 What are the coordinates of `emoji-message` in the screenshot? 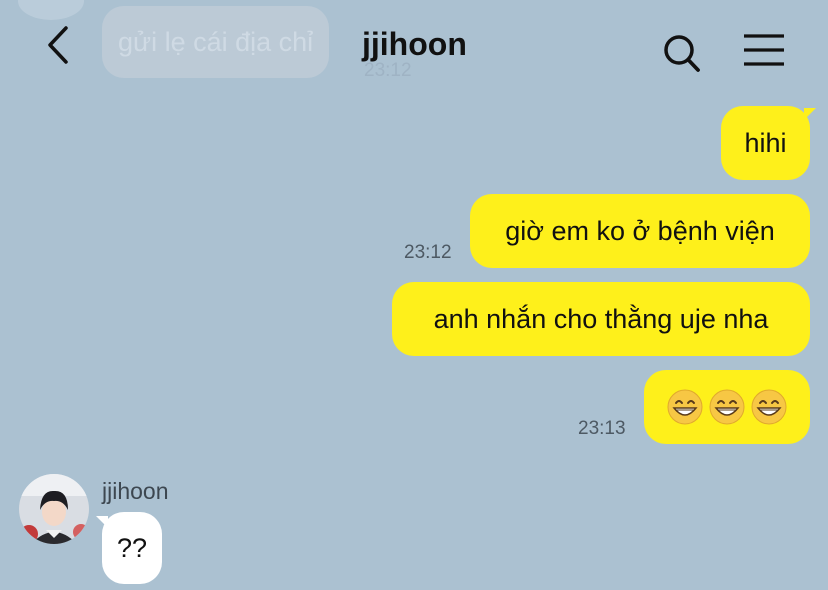 It's located at (727, 407).